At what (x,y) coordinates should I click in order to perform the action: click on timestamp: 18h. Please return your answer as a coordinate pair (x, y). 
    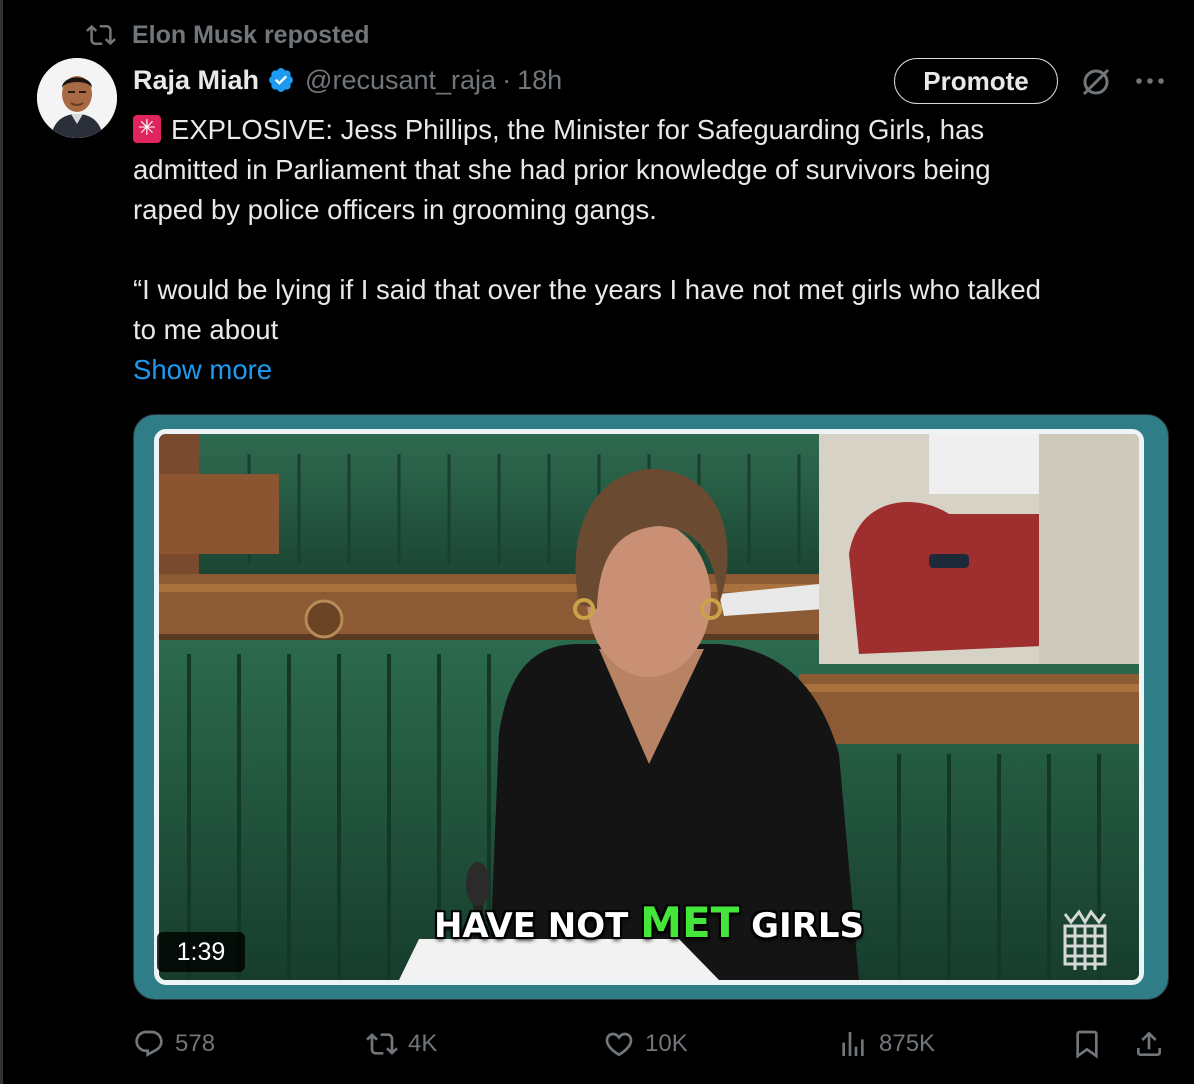
    Looking at the image, I should click on (539, 80).